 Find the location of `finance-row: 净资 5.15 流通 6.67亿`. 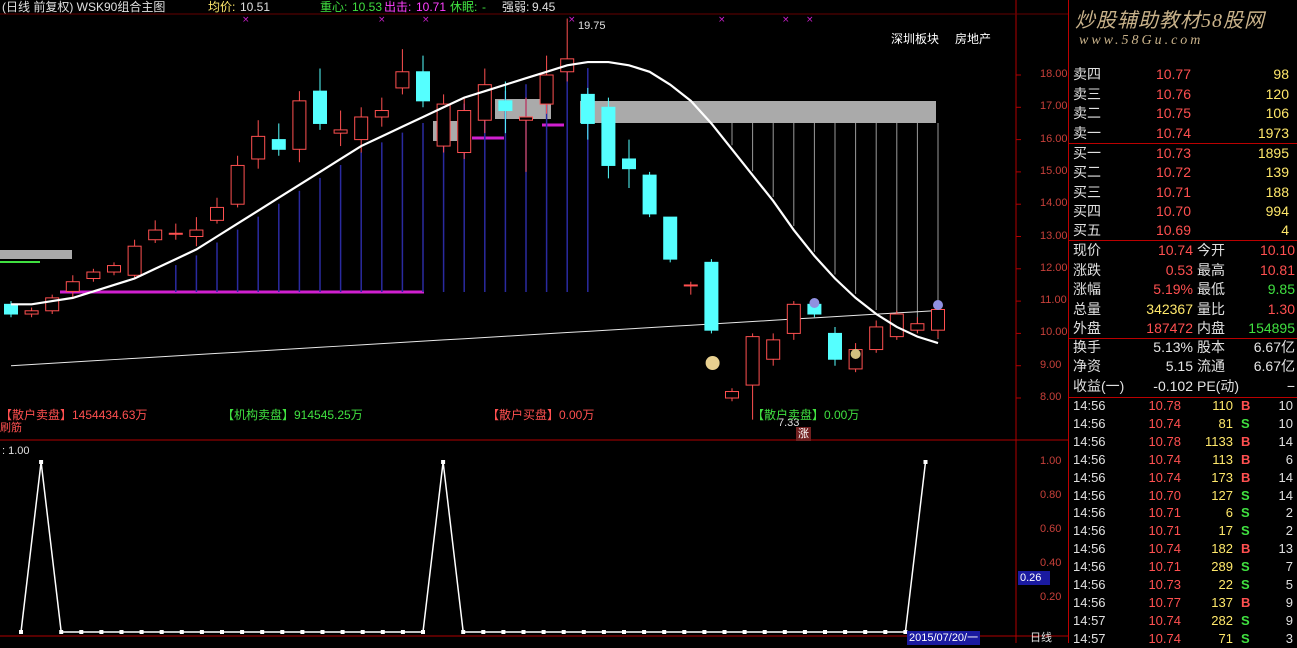

finance-row: 净资 5.15 流通 6.67亿 is located at coordinates (1184, 366).